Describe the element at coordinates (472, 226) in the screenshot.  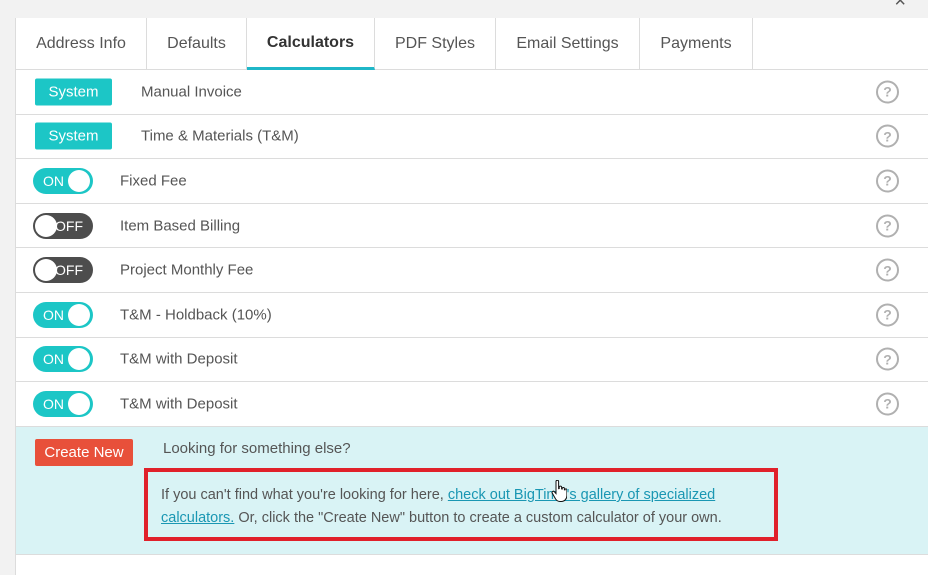
I see `calculator-row-item-based-billing: OFF Item Based Billing ?` at that location.